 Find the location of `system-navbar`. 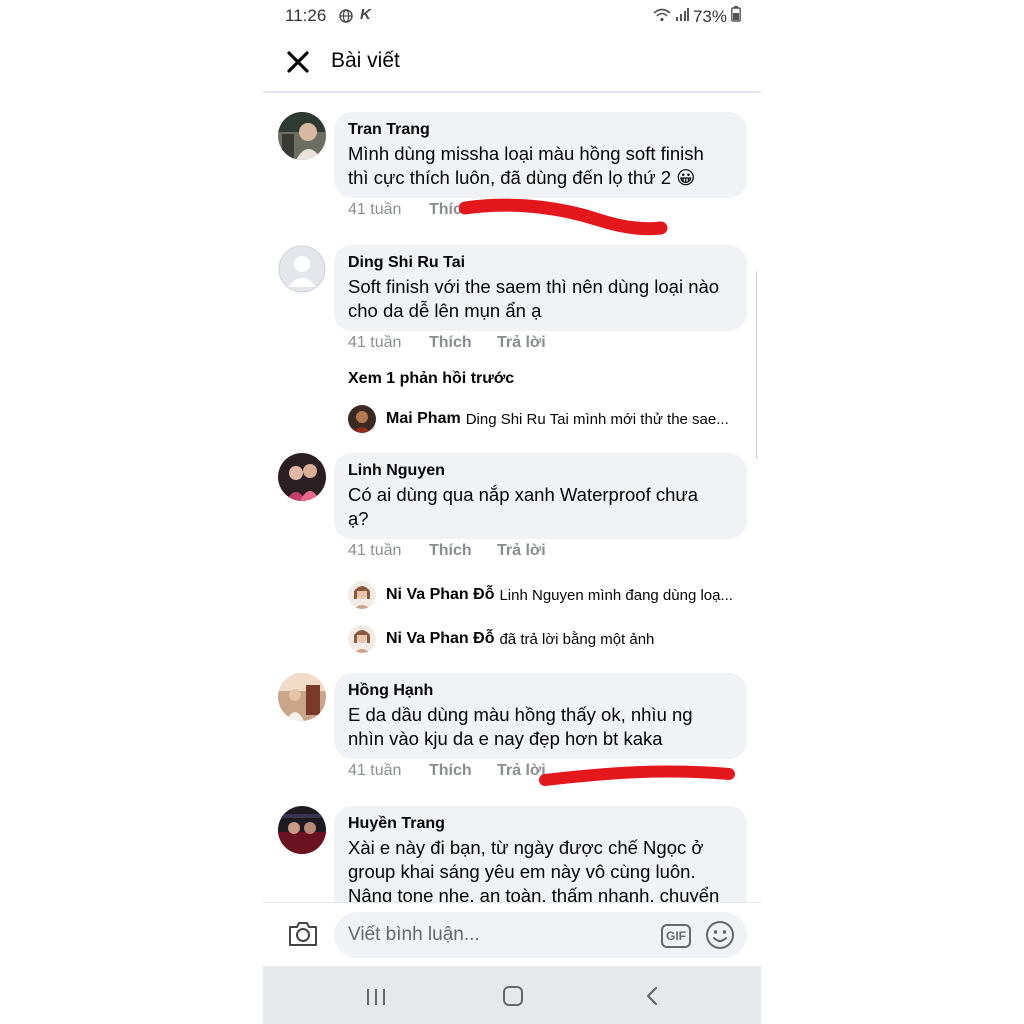

system-navbar is located at coordinates (512, 995).